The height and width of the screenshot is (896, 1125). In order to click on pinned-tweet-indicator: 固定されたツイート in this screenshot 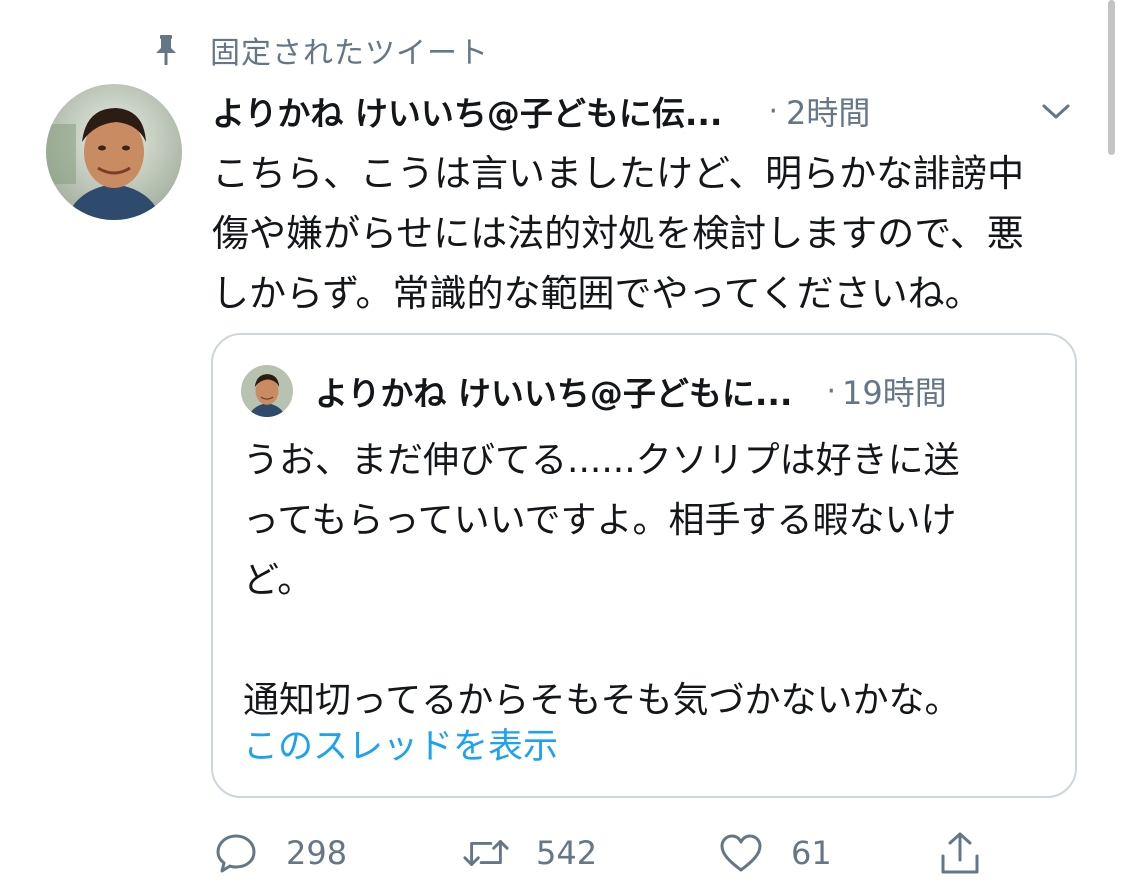, I will do `click(319, 50)`.